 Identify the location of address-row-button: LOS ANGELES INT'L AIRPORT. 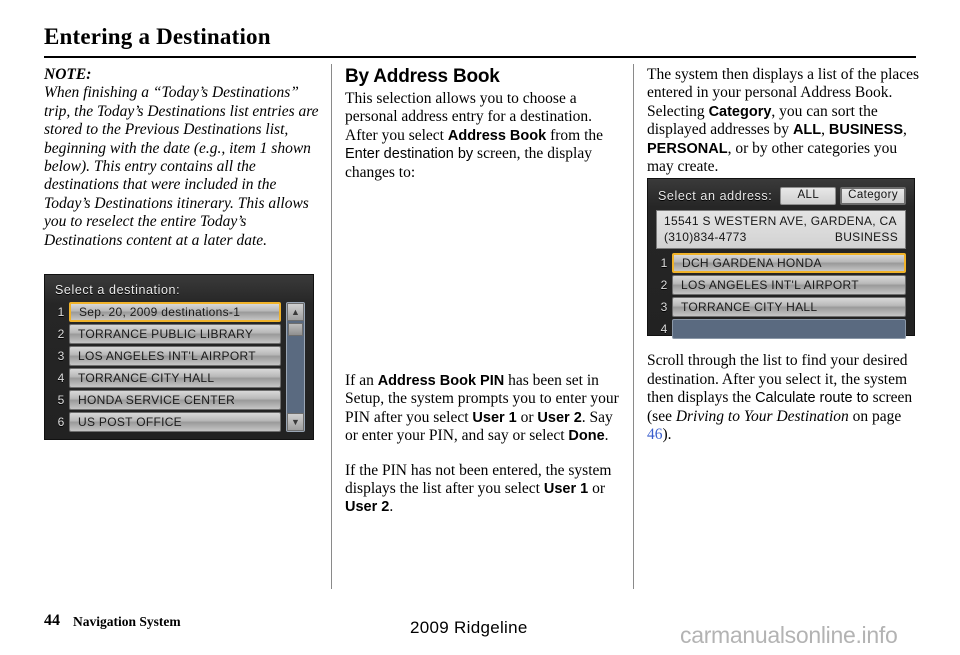
(789, 285).